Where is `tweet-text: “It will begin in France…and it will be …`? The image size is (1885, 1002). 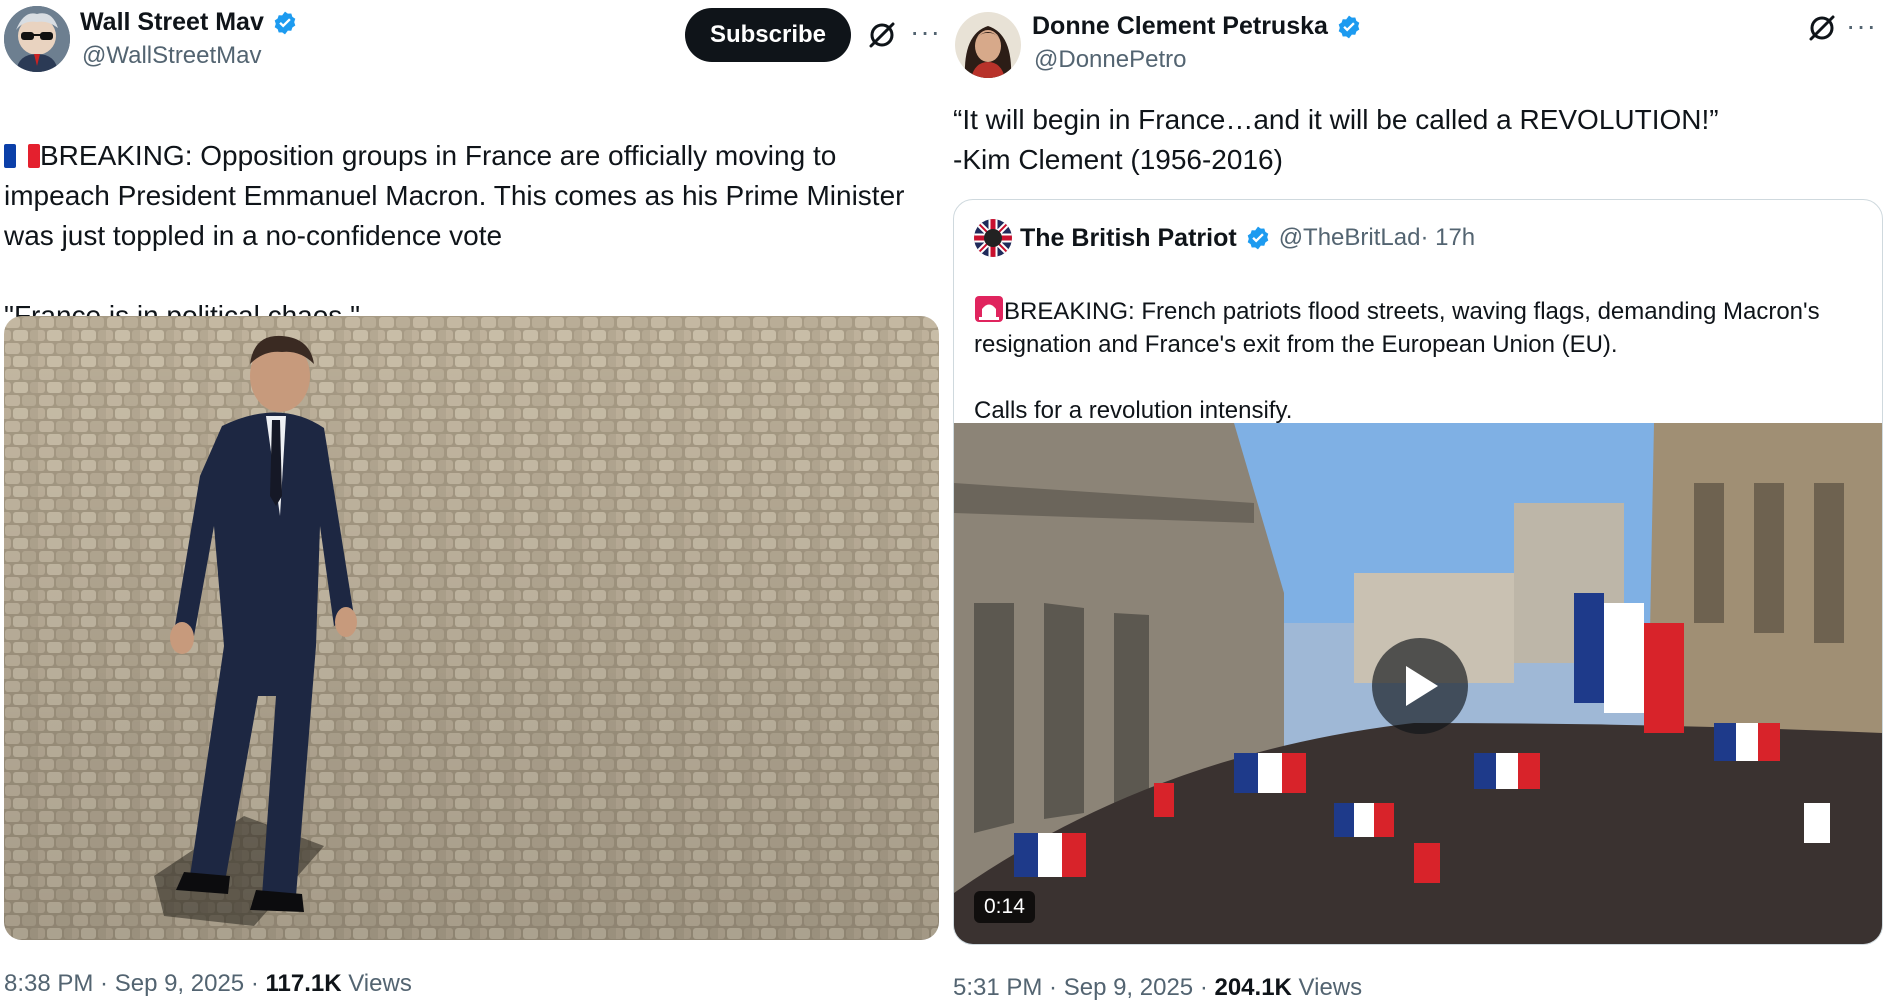
tweet-text: “It will begin in France…and it will be … is located at coordinates (1336, 139).